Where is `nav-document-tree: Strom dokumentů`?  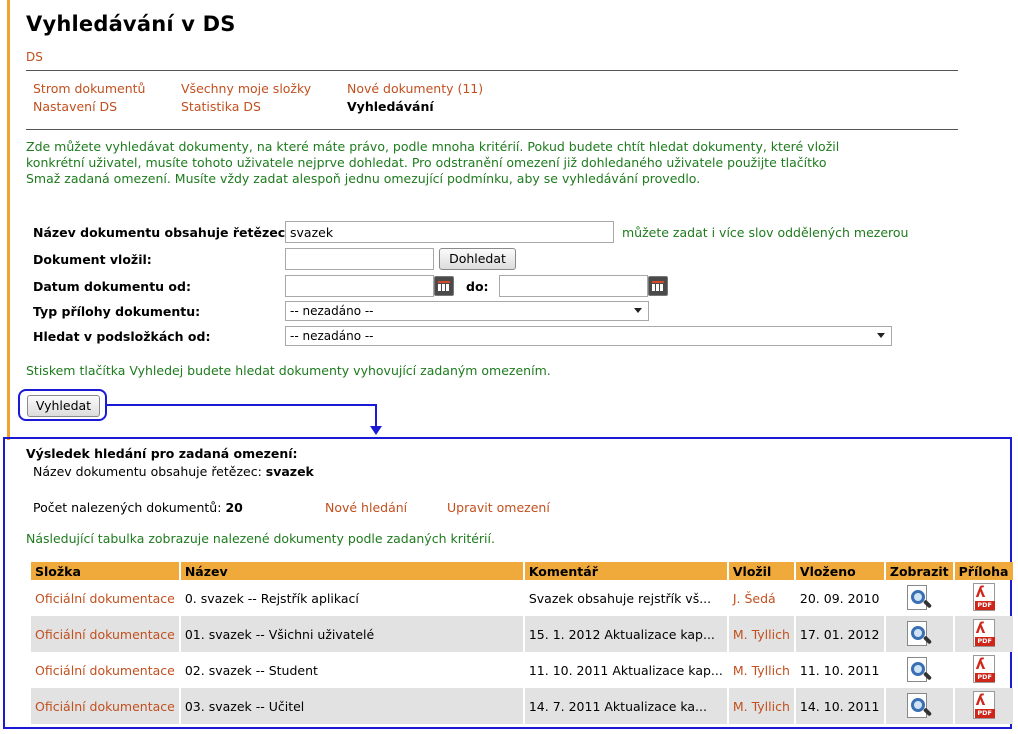
nav-document-tree: Strom dokumentů is located at coordinates (89, 88).